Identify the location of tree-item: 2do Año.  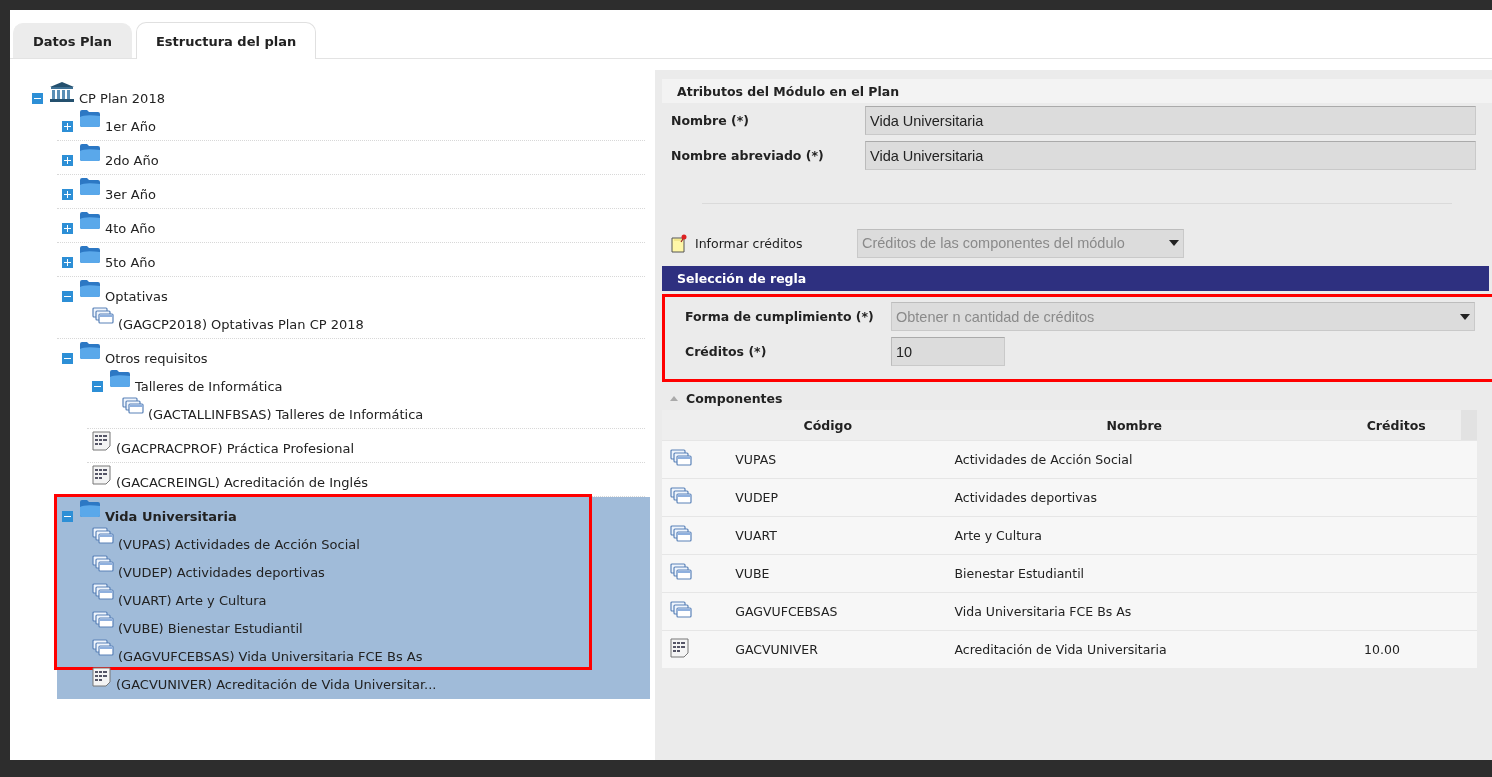
(132, 161).